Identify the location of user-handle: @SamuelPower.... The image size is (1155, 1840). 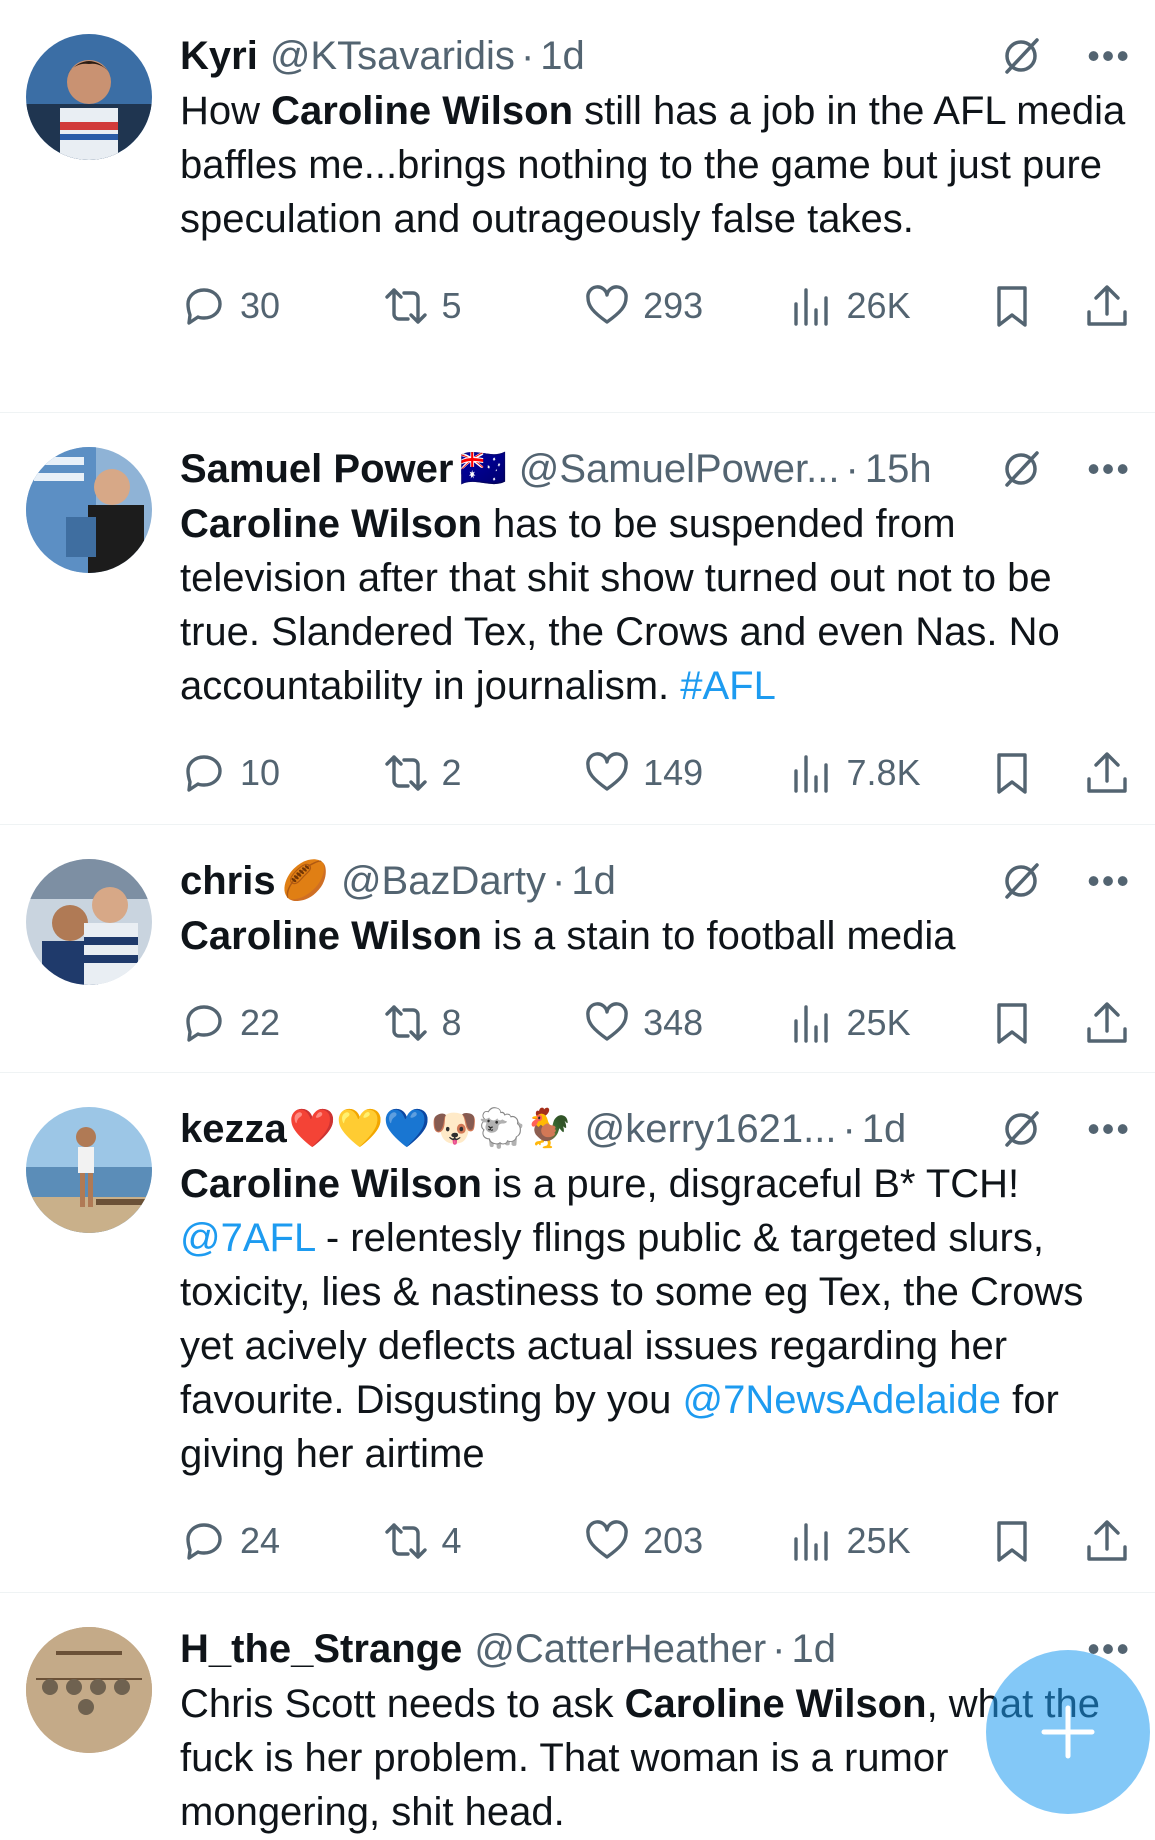
(679, 469).